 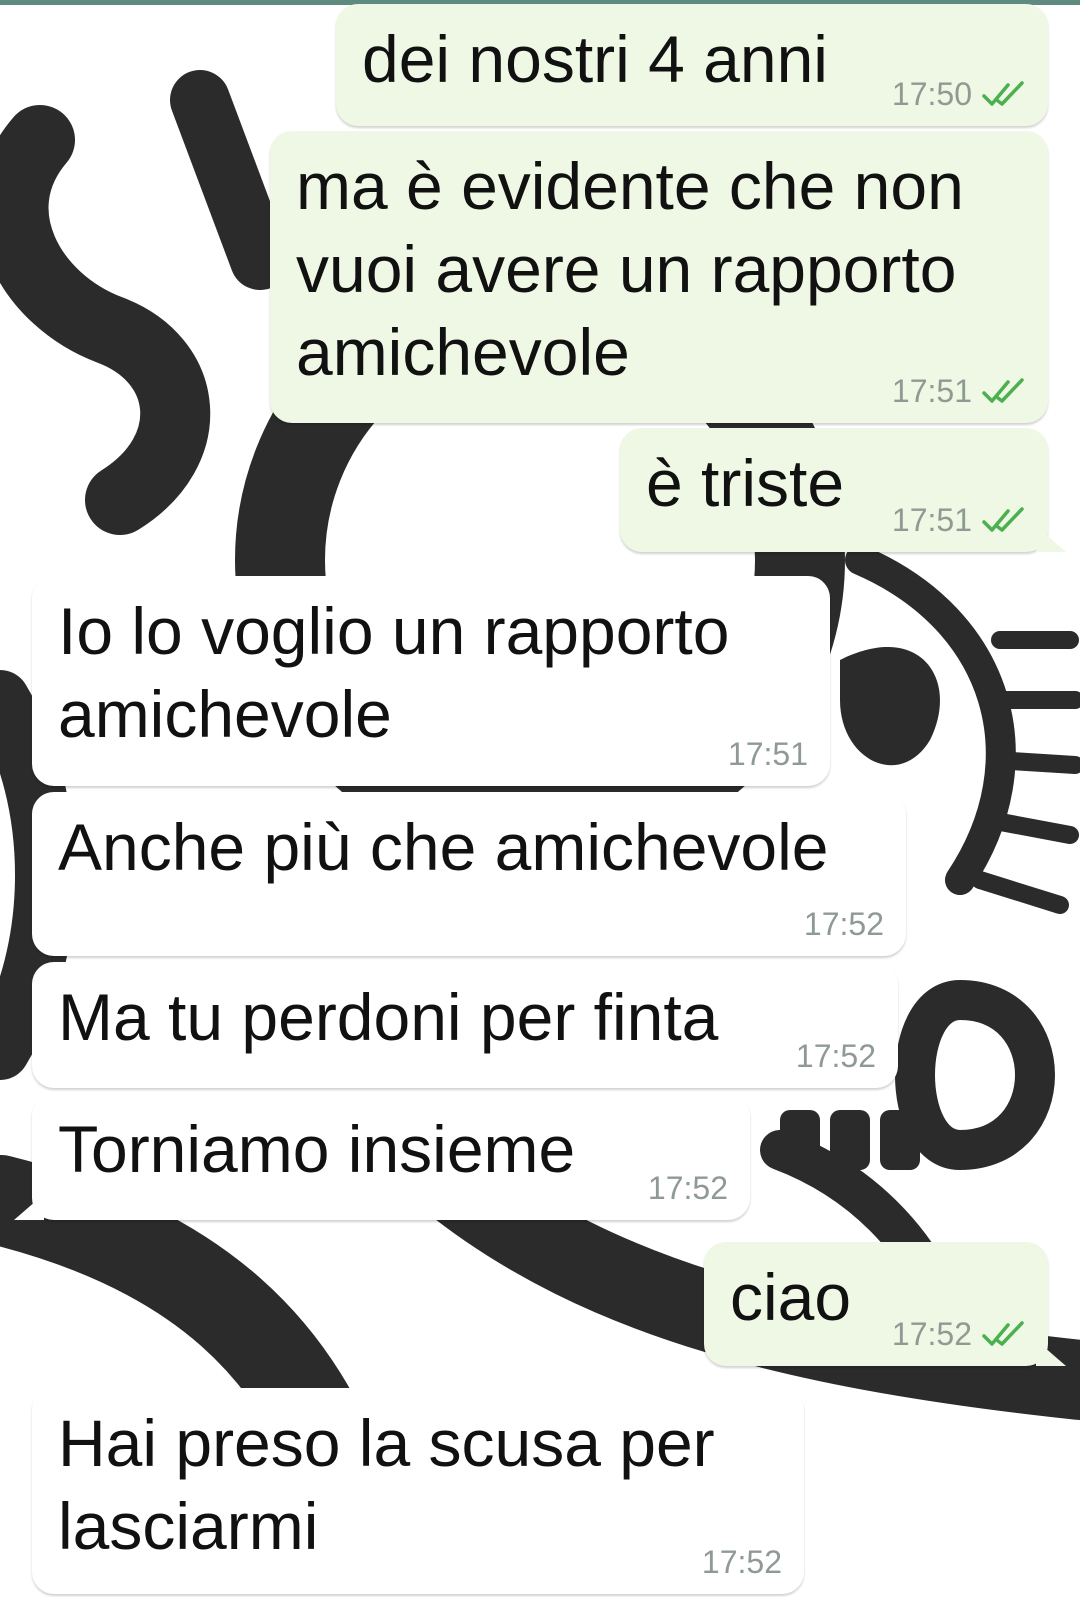 What do you see at coordinates (885, 1304) in the screenshot?
I see `message-bubble: ciao 17:52` at bounding box center [885, 1304].